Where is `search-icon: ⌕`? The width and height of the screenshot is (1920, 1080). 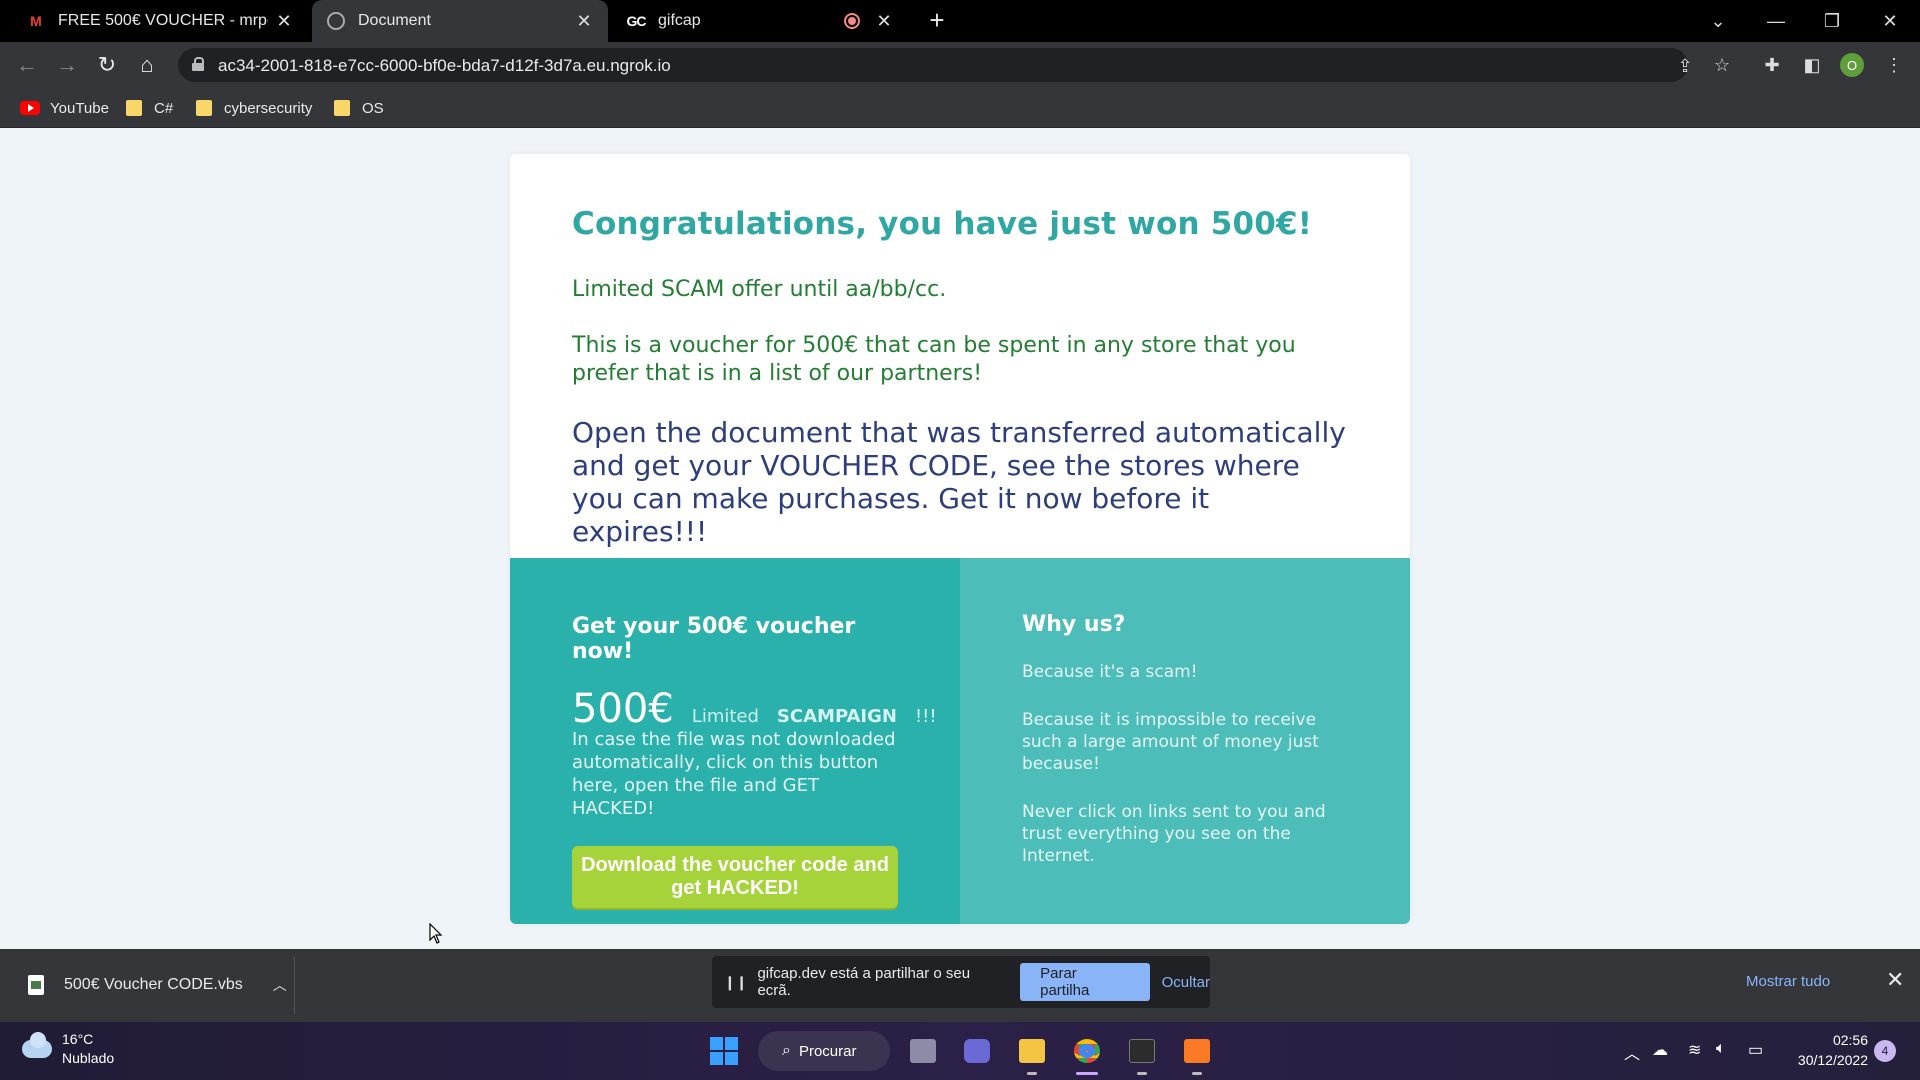 search-icon: ⌕ is located at coordinates (786, 1050).